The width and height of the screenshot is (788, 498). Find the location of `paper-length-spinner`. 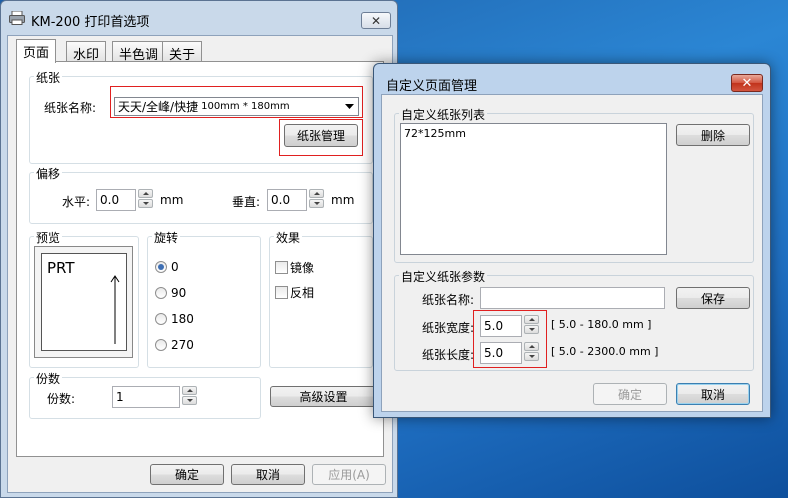

paper-length-spinner is located at coordinates (531, 351).